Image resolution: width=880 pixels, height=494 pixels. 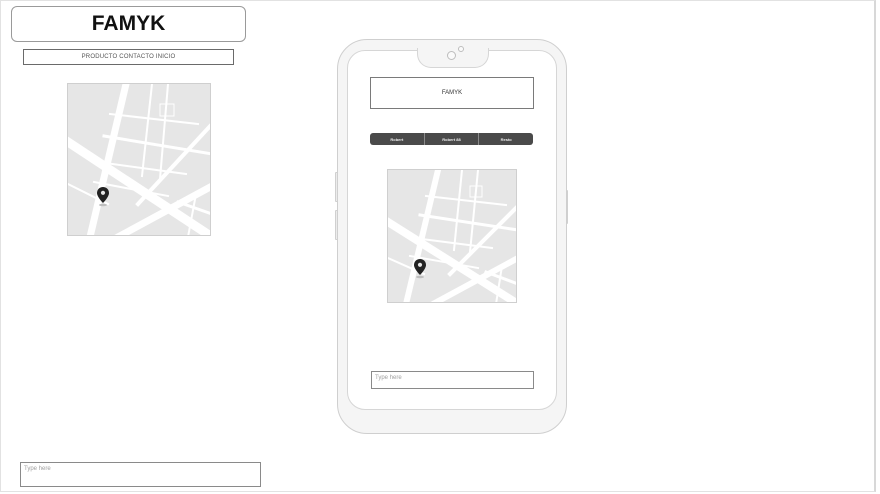 I want to click on mobile-text-input: Type here, so click(x=452, y=380).